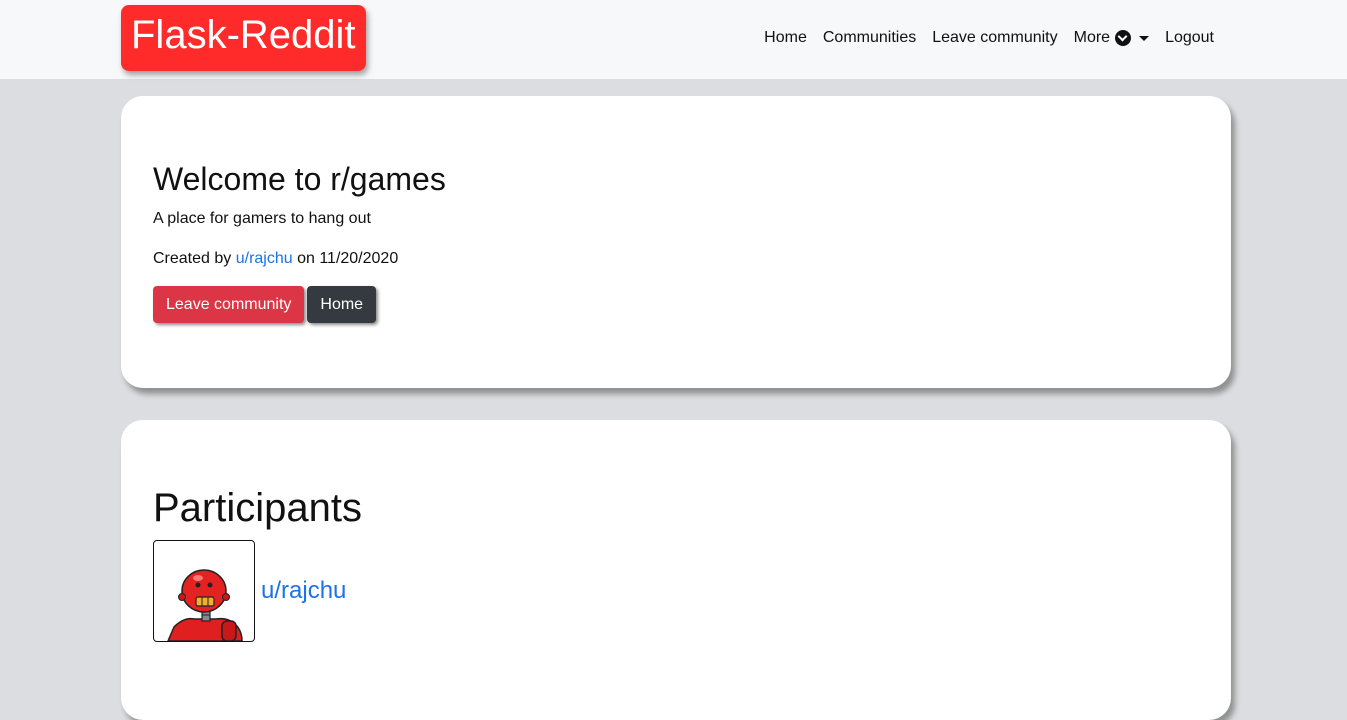 The width and height of the screenshot is (1347, 720). What do you see at coordinates (194, 258) in the screenshot?
I see `created-prefix: Created by` at bounding box center [194, 258].